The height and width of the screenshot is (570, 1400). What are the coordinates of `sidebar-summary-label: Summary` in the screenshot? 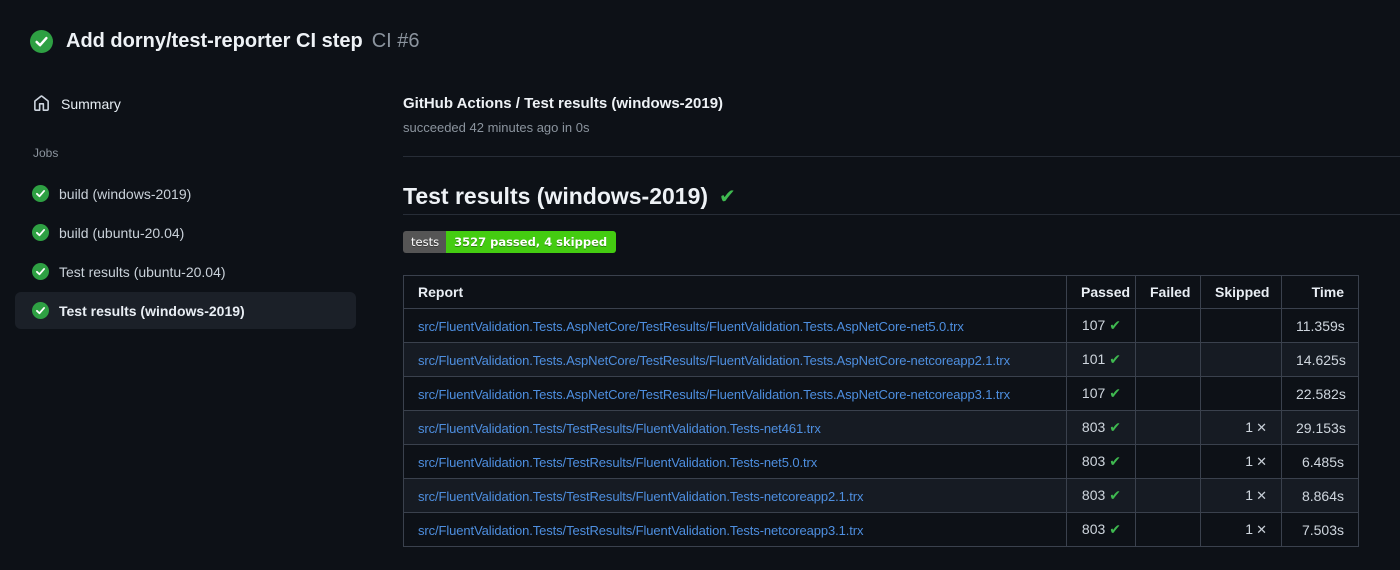 It's located at (91, 103).